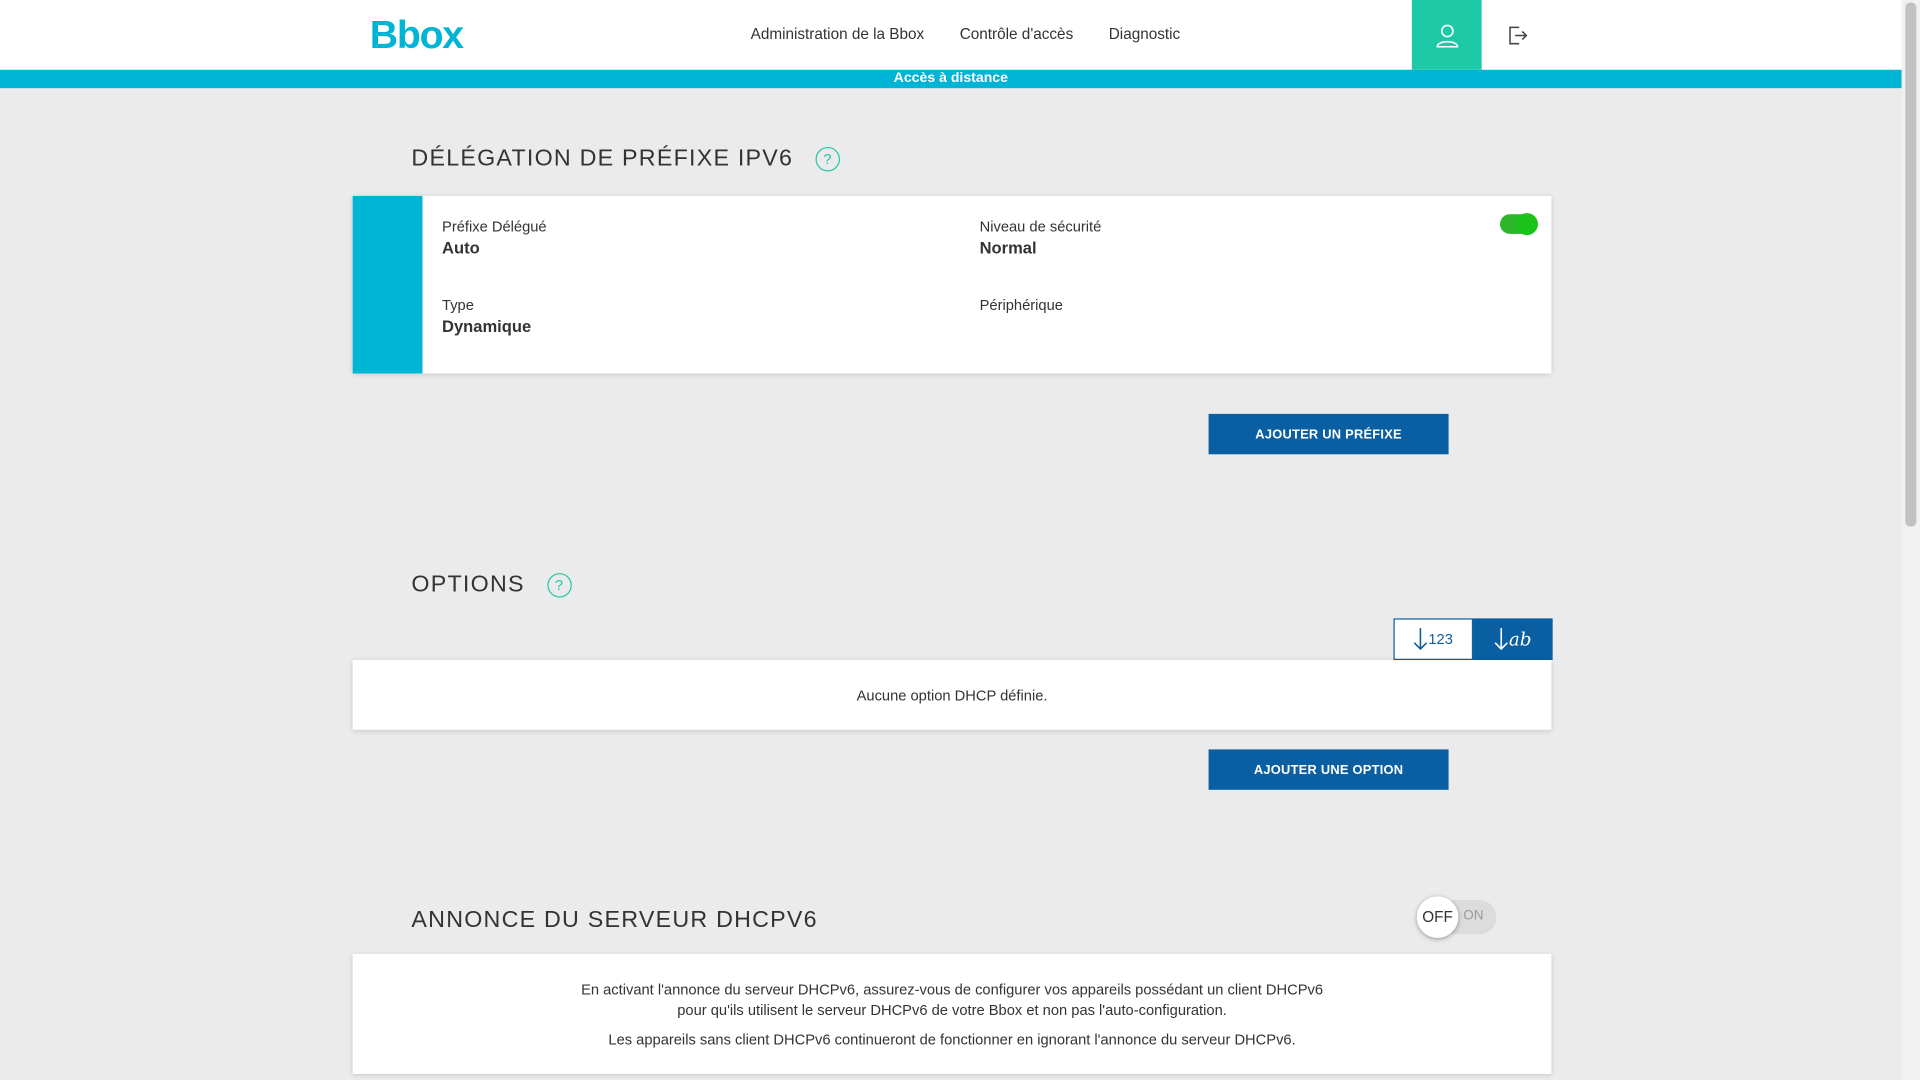  What do you see at coordinates (838, 34) in the screenshot?
I see `nav-administration: Administration de la Bbox` at bounding box center [838, 34].